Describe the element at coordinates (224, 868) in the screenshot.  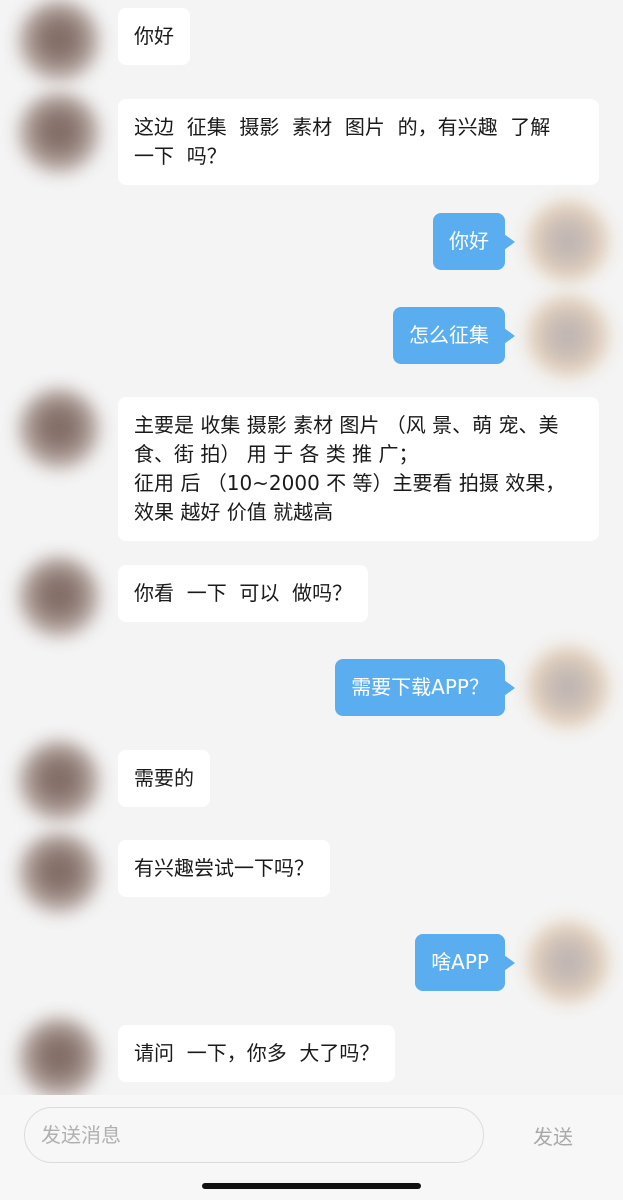
I see `incoming-message: 有兴趣尝试一下吗？` at that location.